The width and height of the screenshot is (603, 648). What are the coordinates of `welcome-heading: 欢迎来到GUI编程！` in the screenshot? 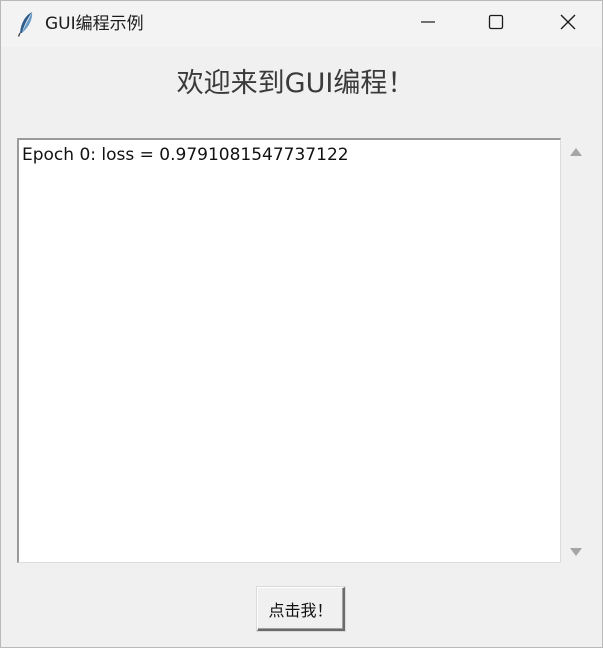 It's located at (295, 83).